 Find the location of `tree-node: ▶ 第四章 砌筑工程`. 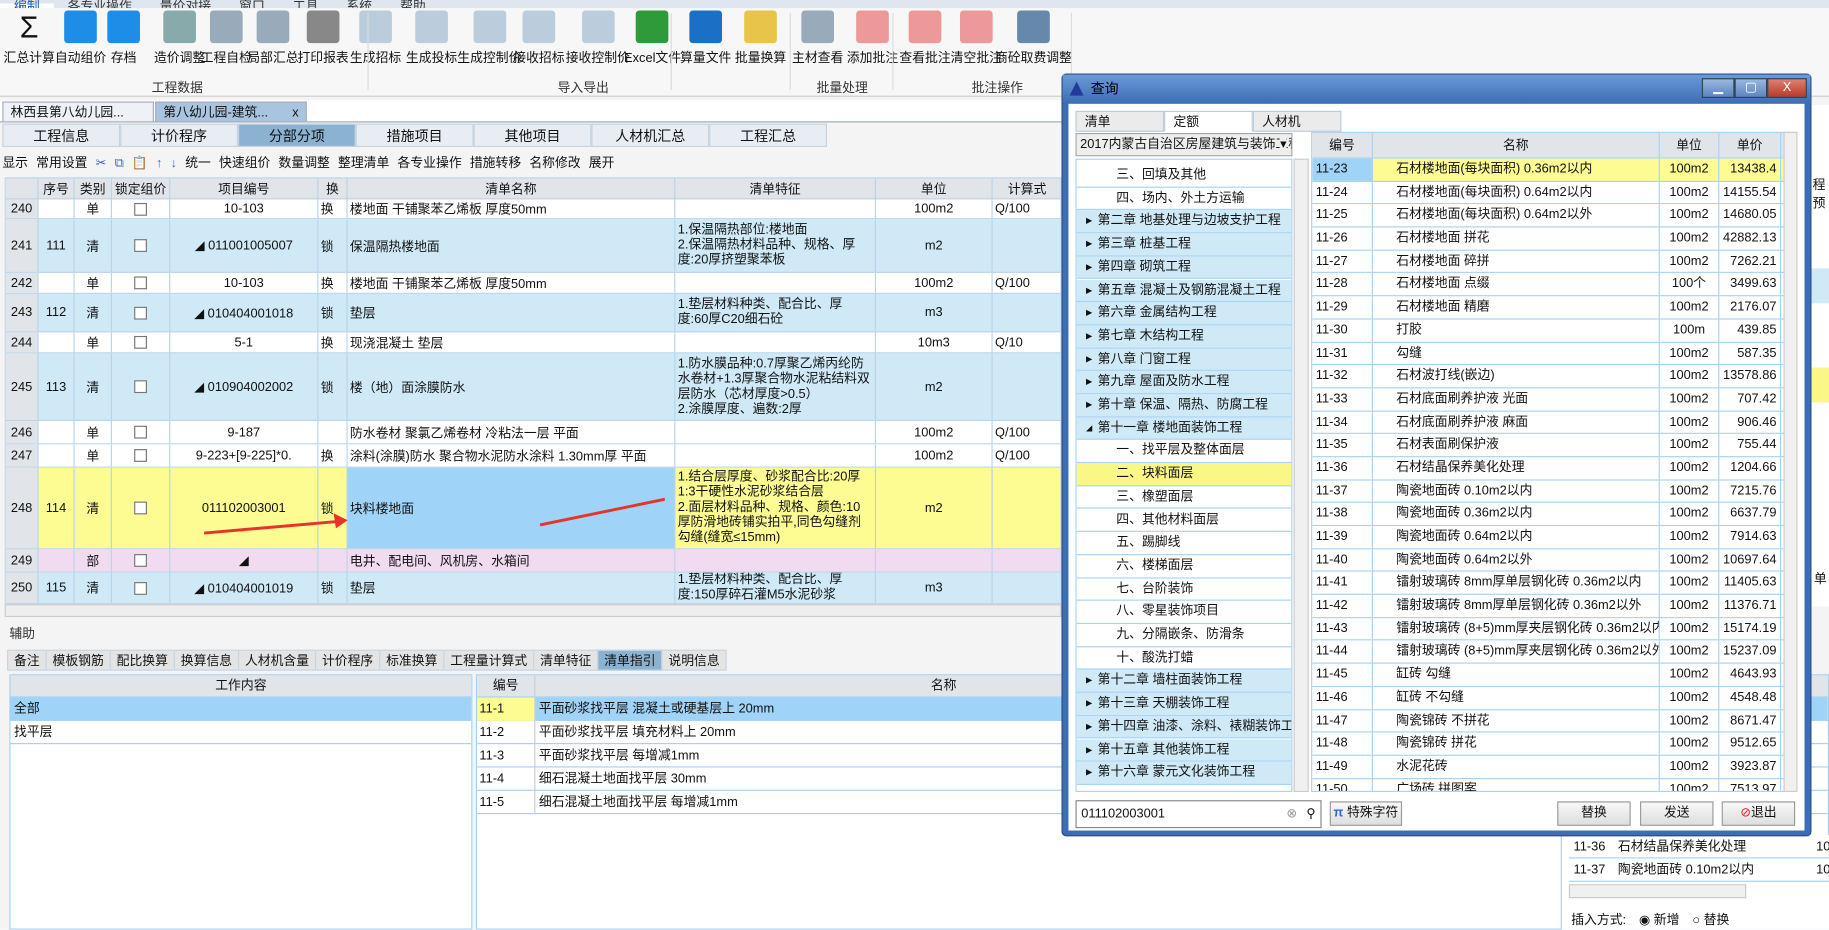

tree-node: ▶ 第四章 砌筑工程 is located at coordinates (1184, 268).